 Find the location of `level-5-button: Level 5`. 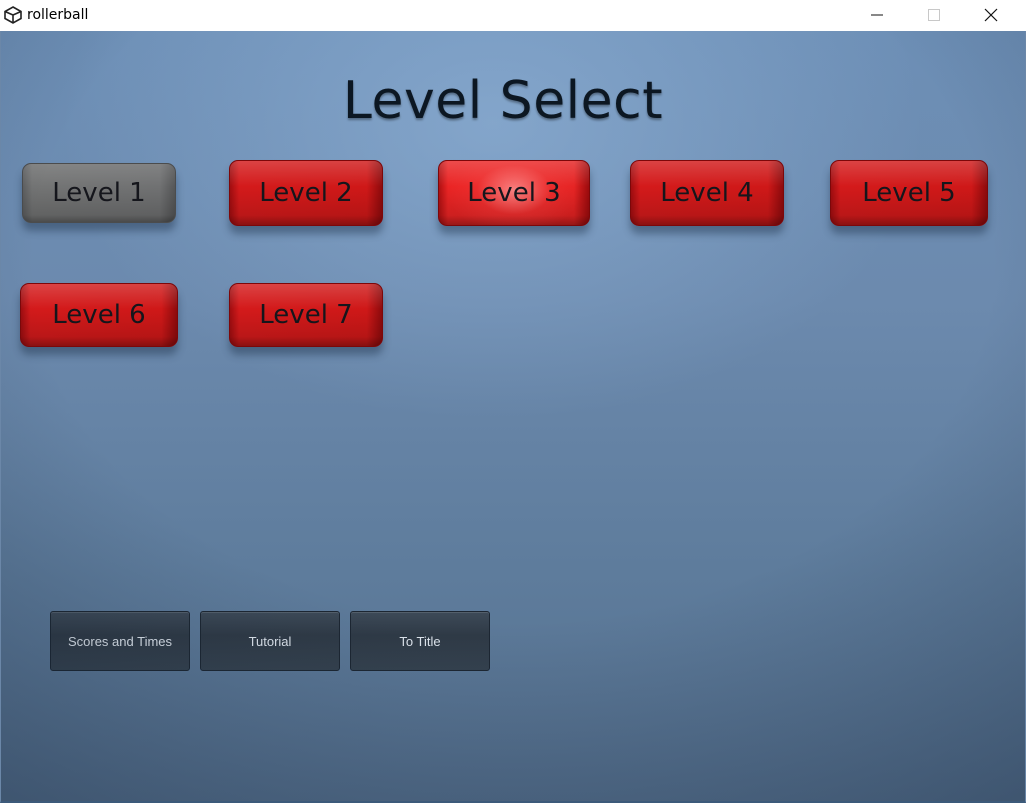

level-5-button: Level 5 is located at coordinates (909, 193).